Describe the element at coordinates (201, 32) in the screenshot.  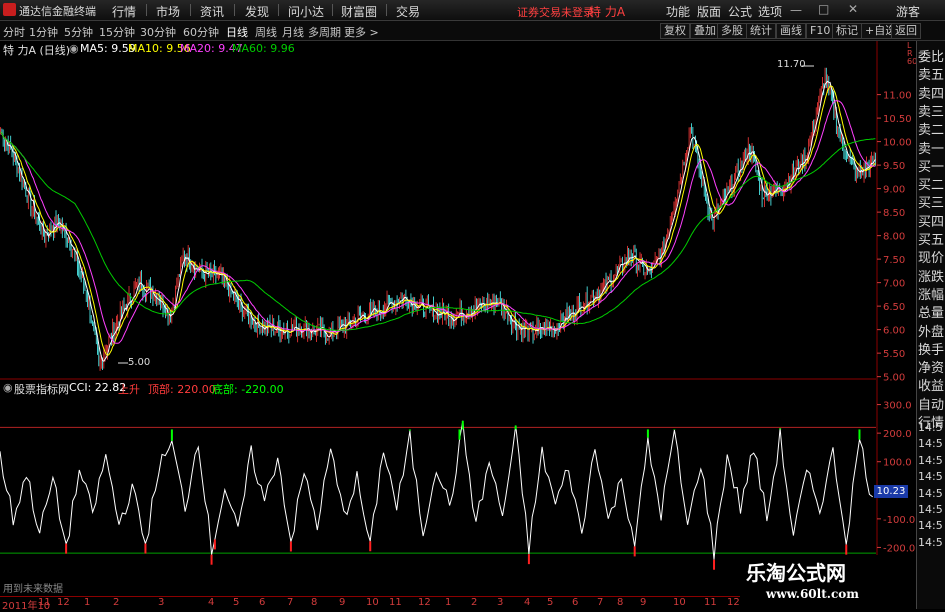
I see `period-60min: 60分钟` at that location.